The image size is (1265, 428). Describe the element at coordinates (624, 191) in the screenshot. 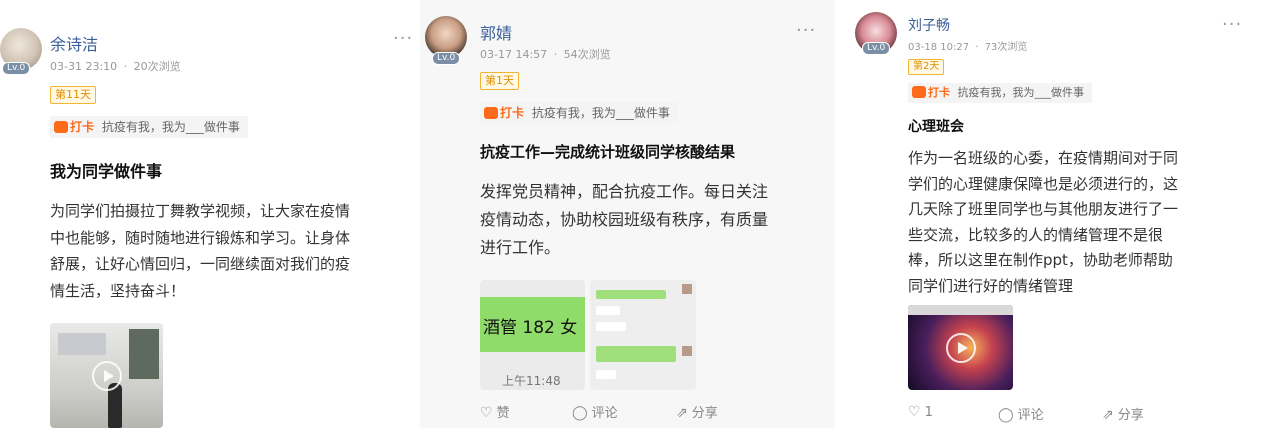

I see `body-line: 发挥党员精神，配合抗疫工作。每日关注` at that location.